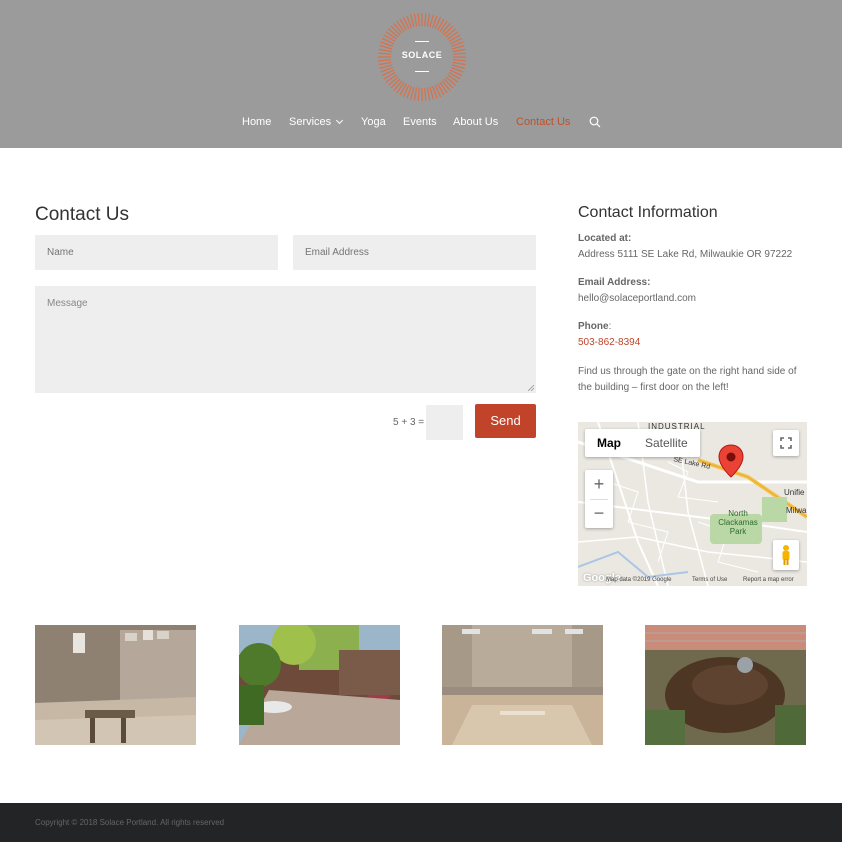 The image size is (842, 842). What do you see at coordinates (67, 303) in the screenshot?
I see `message-placeholder: Message` at bounding box center [67, 303].